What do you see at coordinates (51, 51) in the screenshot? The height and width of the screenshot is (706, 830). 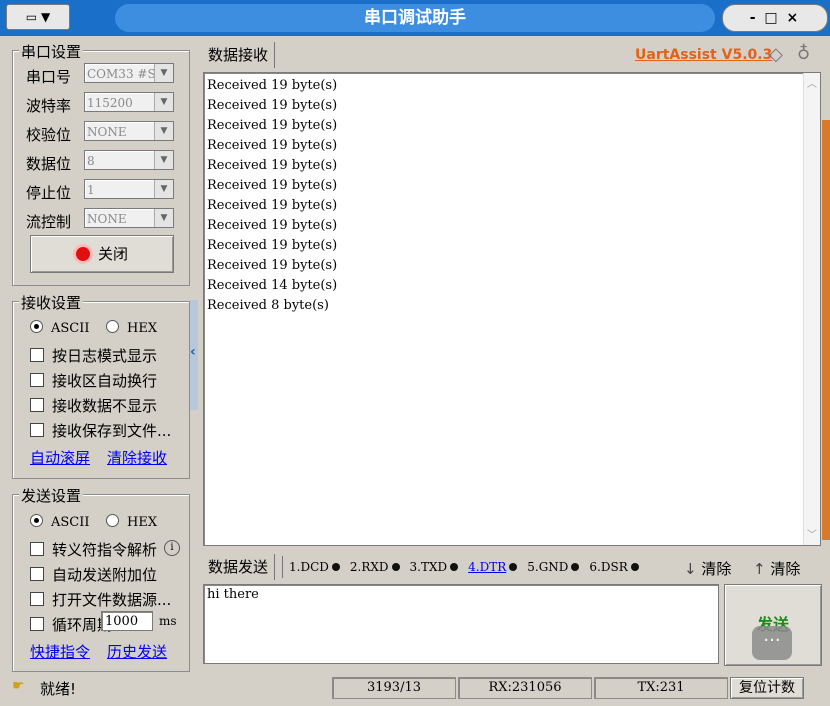 I see `serial-settings-title: 串口设置` at bounding box center [51, 51].